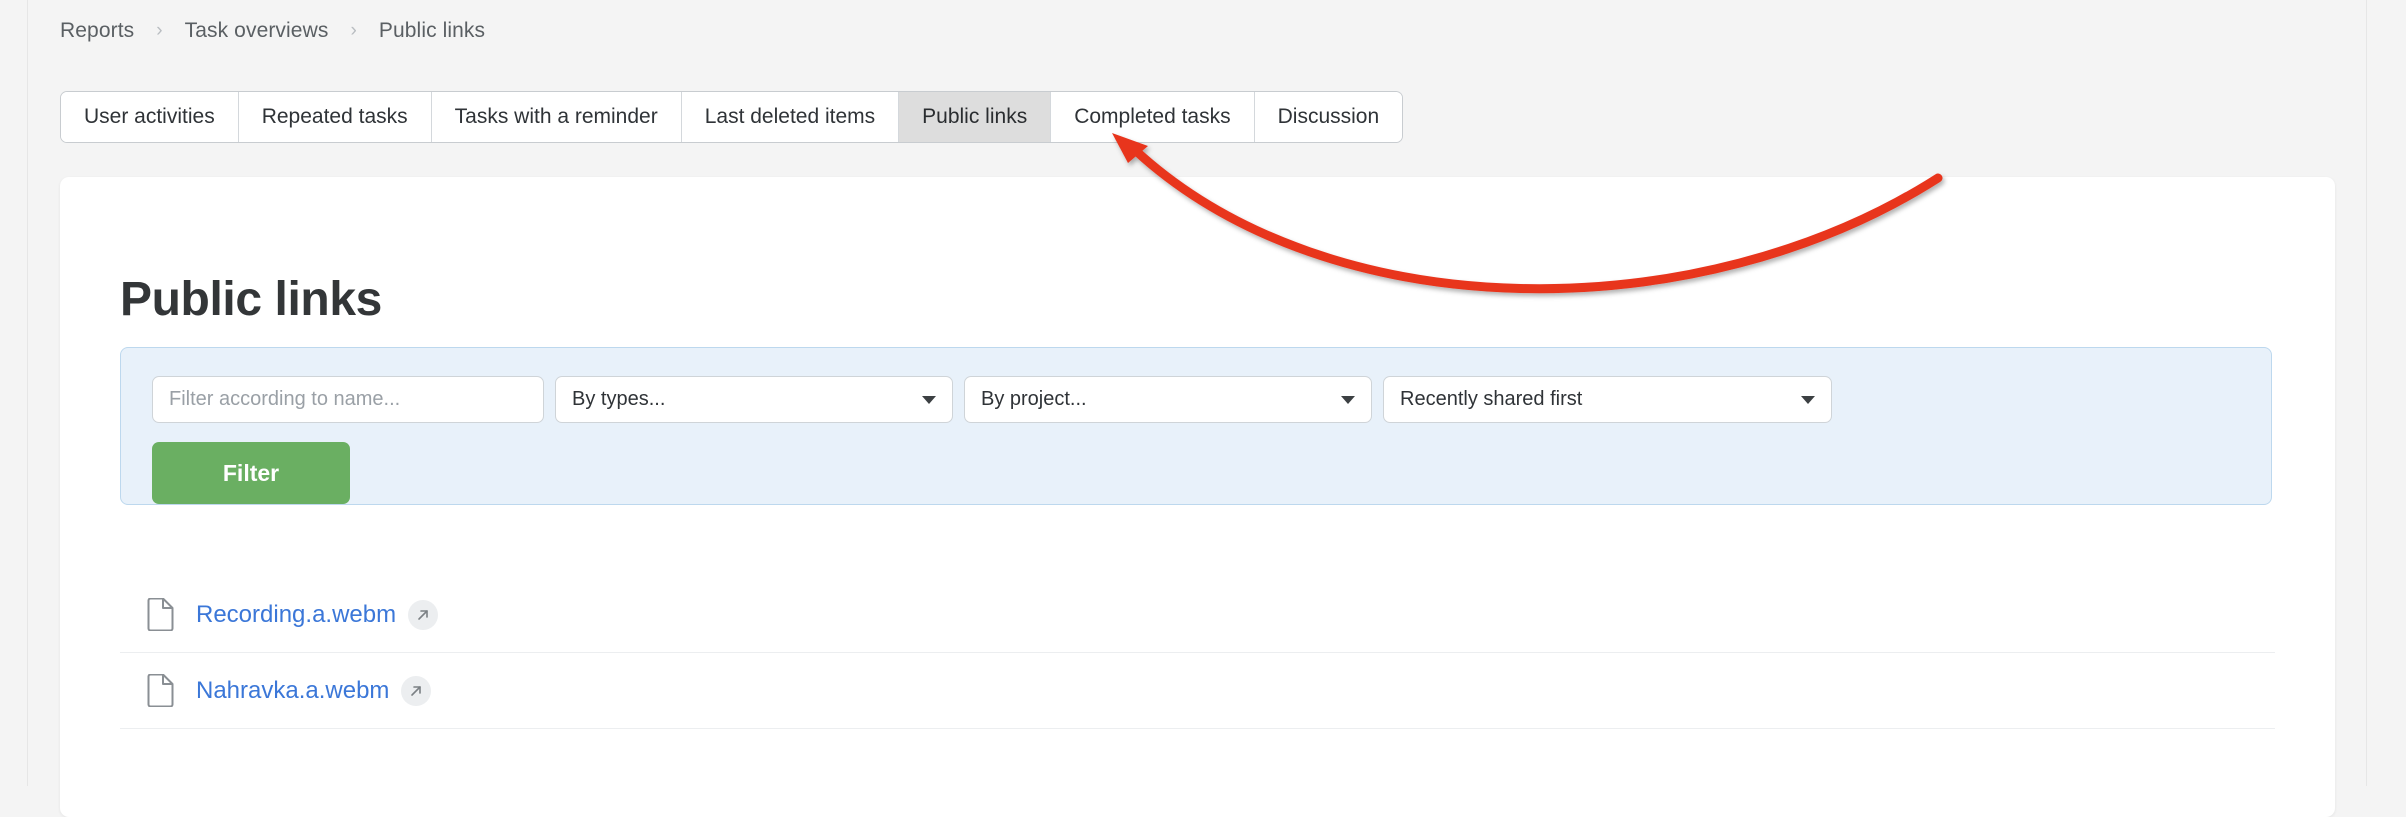  What do you see at coordinates (335, 117) in the screenshot?
I see `tab-repeated-tasks: Repeated tasks` at bounding box center [335, 117].